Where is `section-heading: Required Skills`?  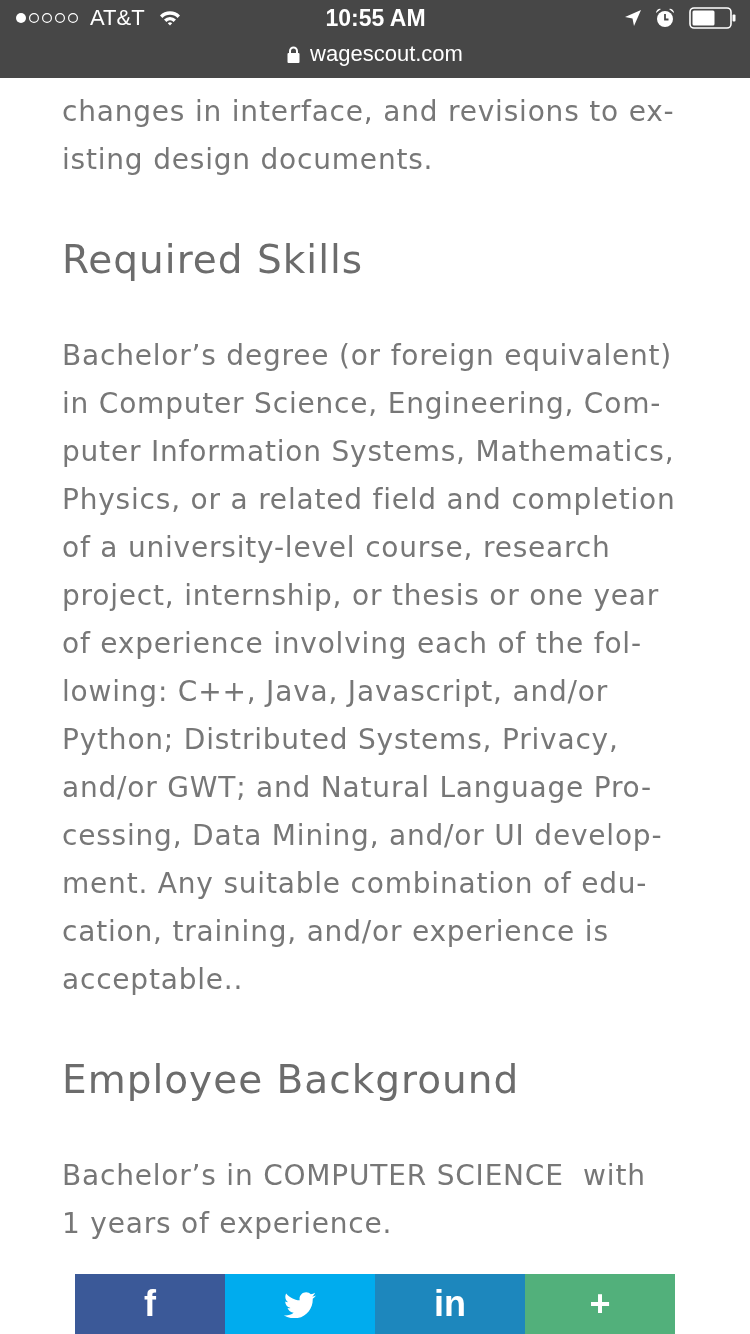 section-heading: Required Skills is located at coordinates (213, 260).